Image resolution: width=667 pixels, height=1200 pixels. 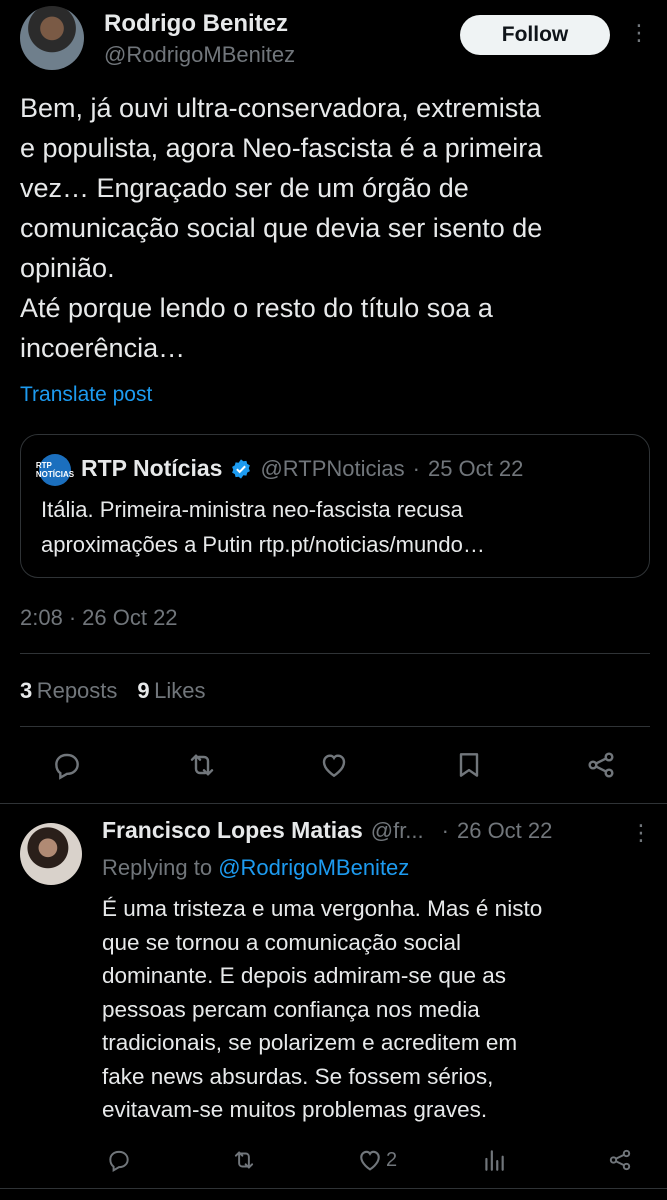 I want to click on author-avatar, so click(x=52, y=38).